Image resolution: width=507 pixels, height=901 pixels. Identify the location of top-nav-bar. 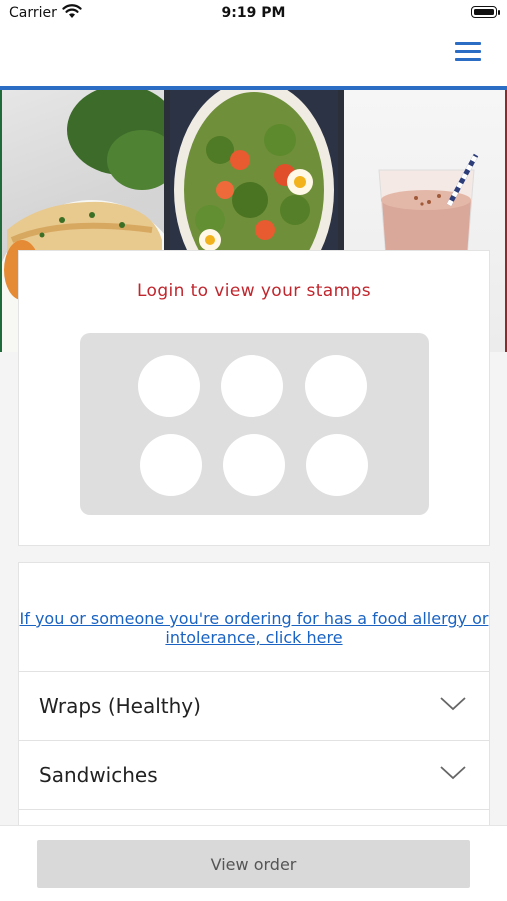
(253, 60).